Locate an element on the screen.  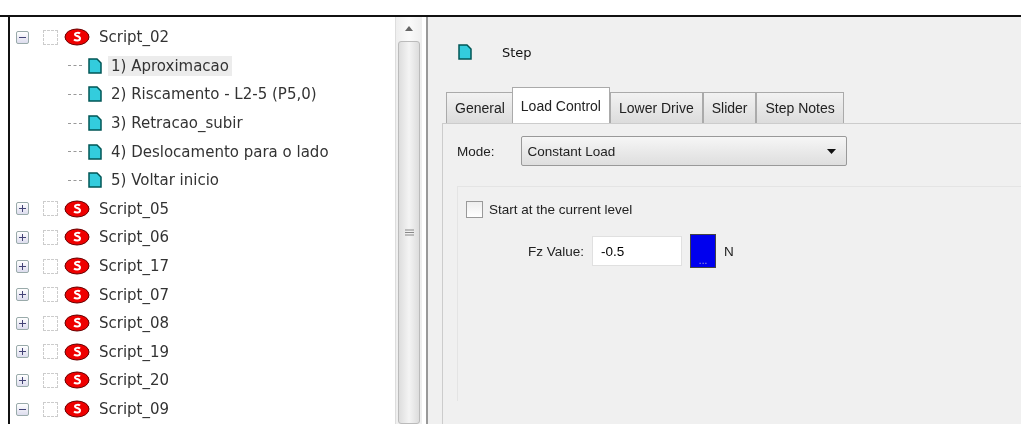
tree-item: 1) Aproximacao is located at coordinates (170, 65).